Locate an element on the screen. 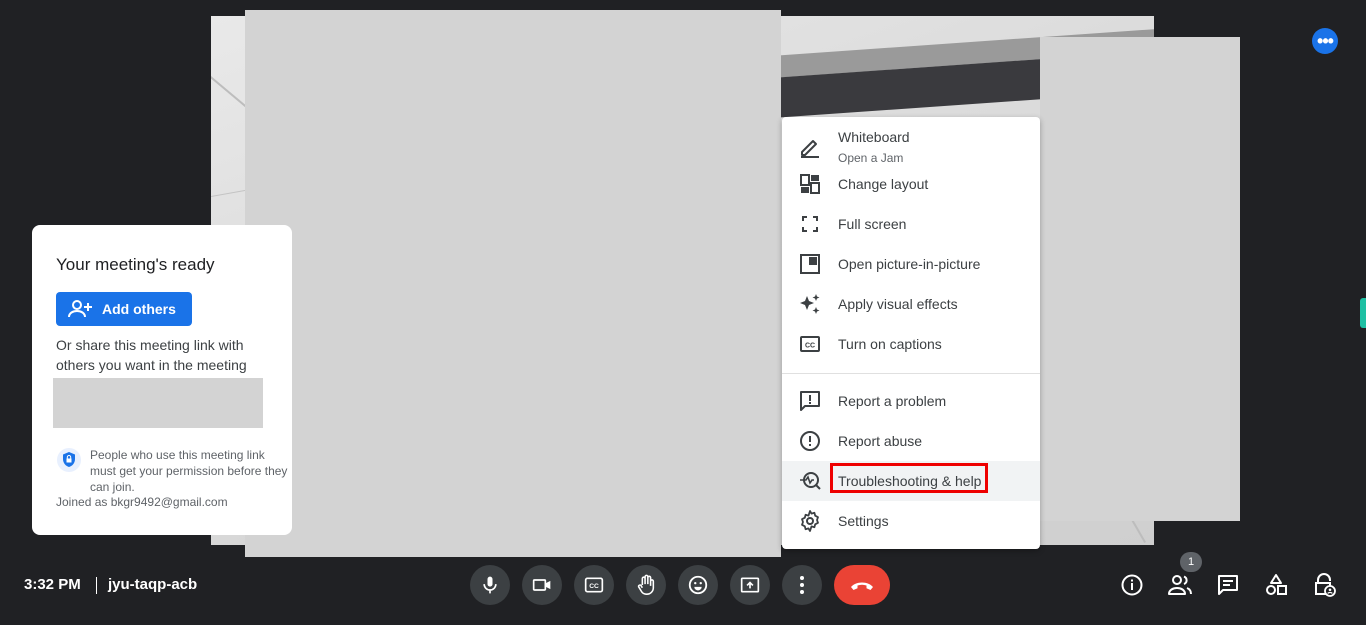 This screenshot has height=625, width=1366. more-vert-icon is located at coordinates (802, 585).